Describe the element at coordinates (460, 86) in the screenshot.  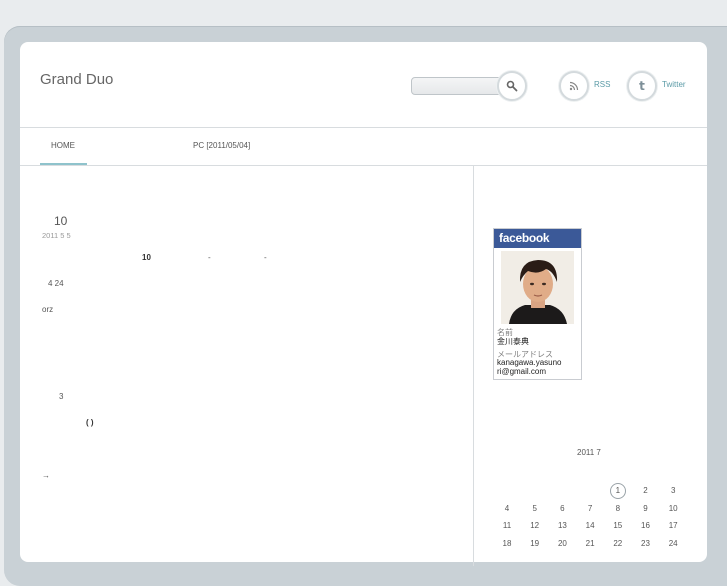
I see `search-input` at that location.